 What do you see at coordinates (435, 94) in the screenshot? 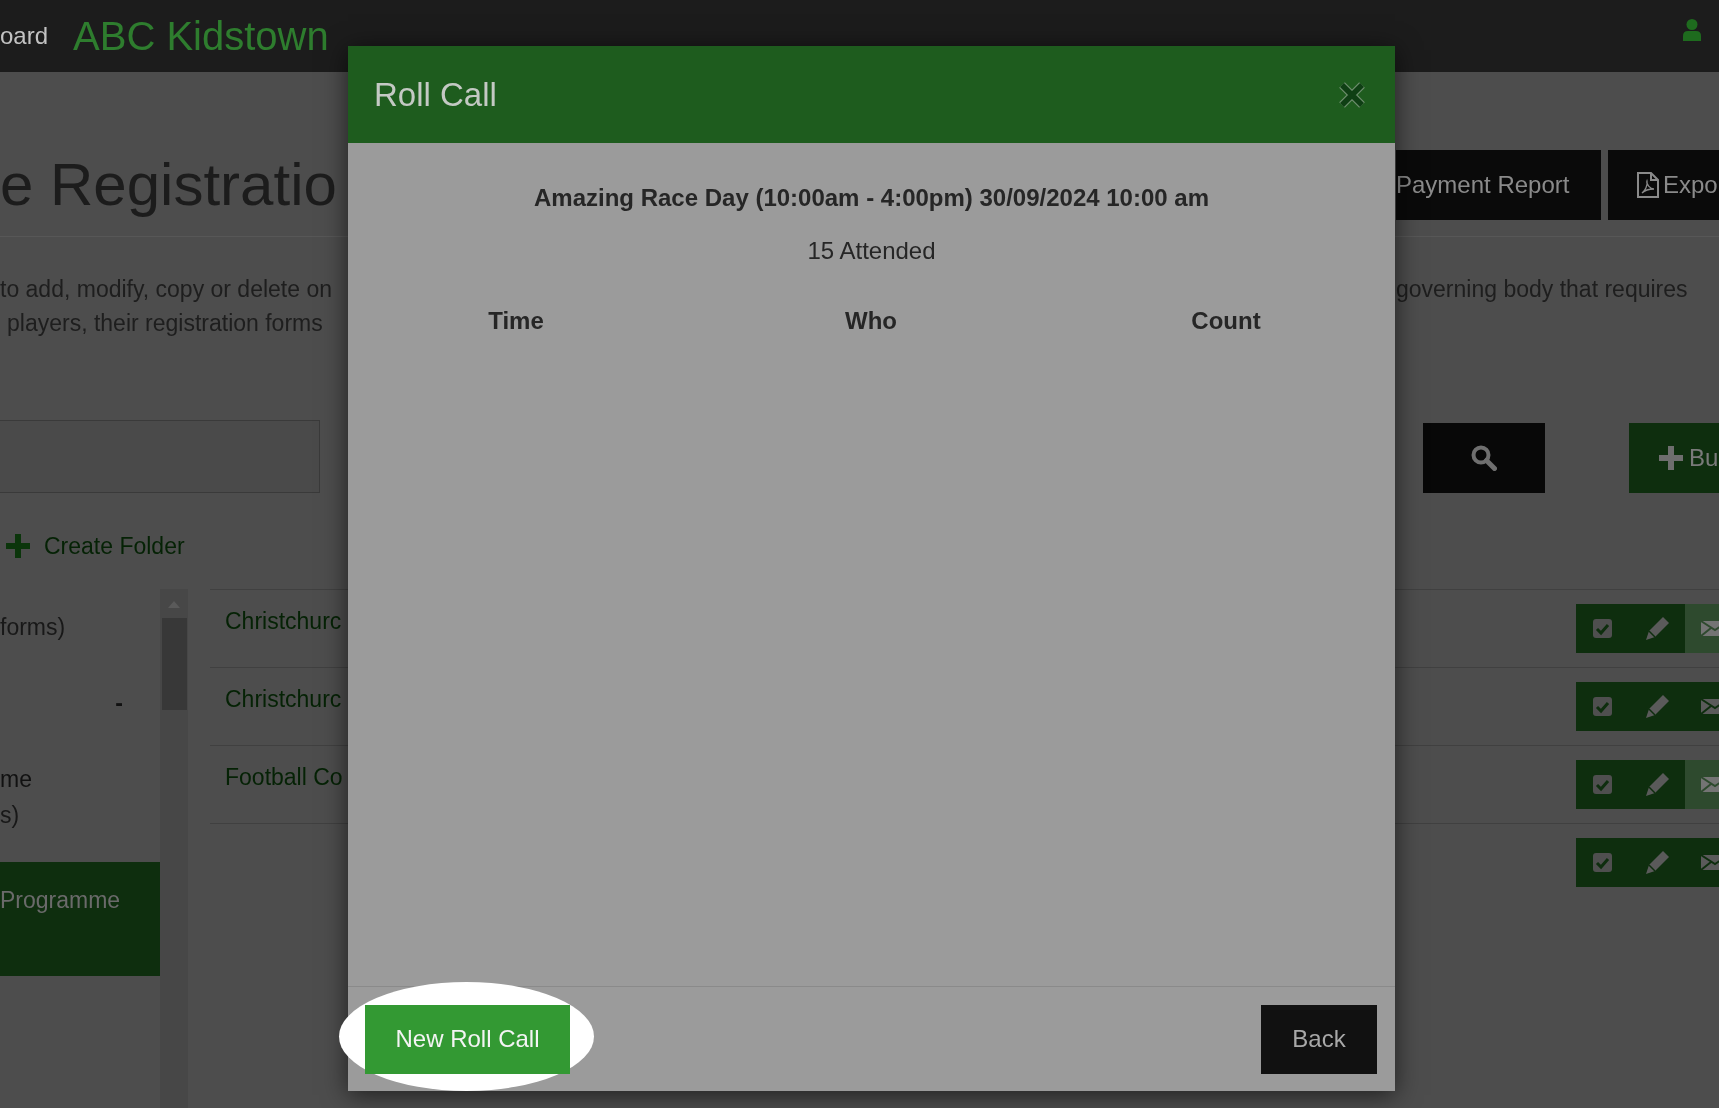
I see `modal-title: Roll Call` at bounding box center [435, 94].